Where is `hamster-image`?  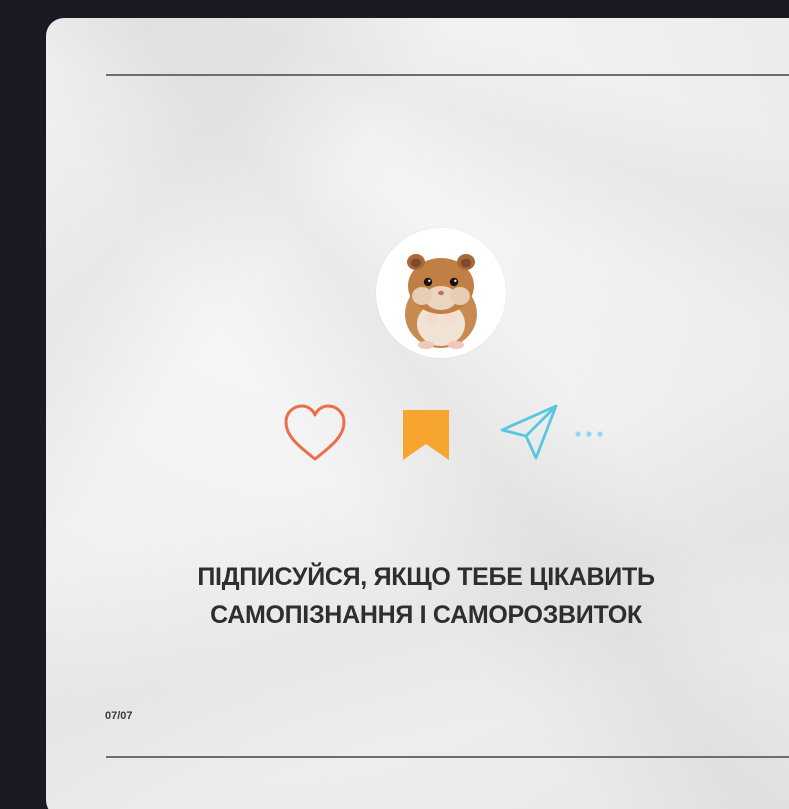
hamster-image is located at coordinates (441, 301).